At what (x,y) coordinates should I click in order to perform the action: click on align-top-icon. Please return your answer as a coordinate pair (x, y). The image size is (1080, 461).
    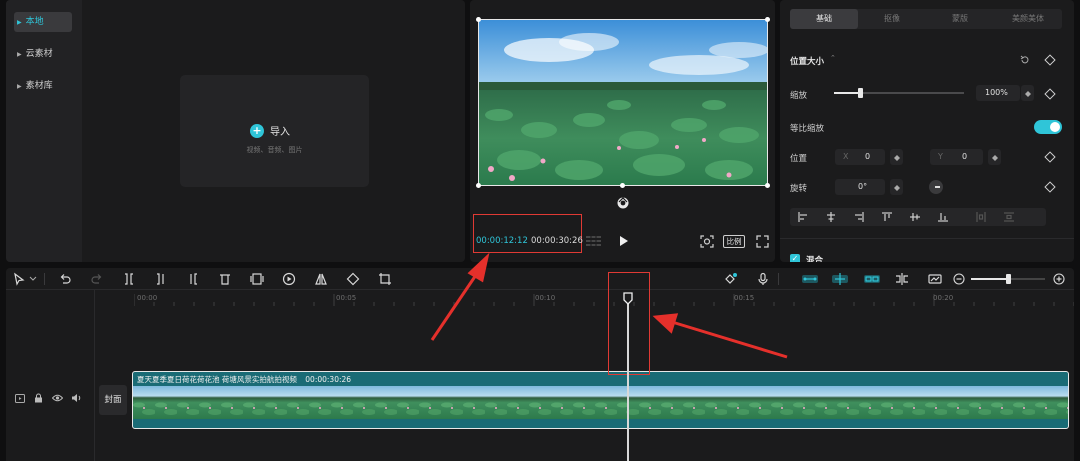
    Looking at the image, I should click on (887, 217).